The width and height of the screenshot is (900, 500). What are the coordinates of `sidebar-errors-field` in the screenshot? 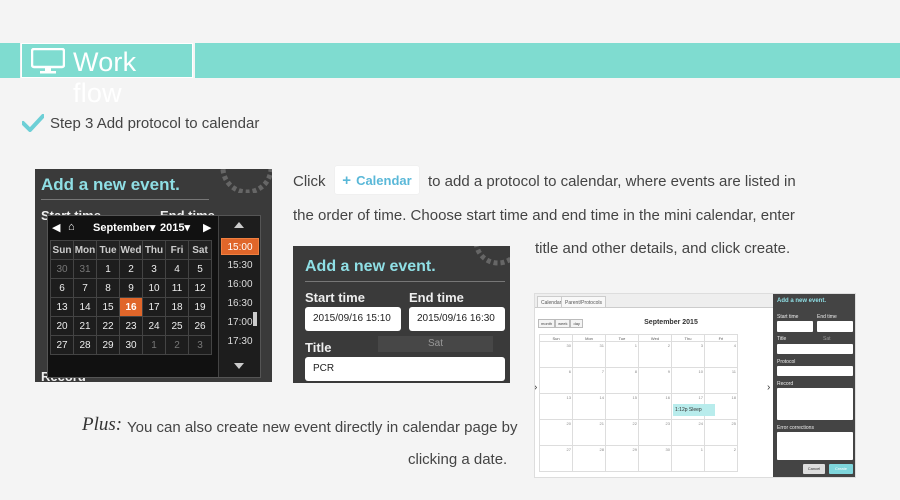 It's located at (815, 446).